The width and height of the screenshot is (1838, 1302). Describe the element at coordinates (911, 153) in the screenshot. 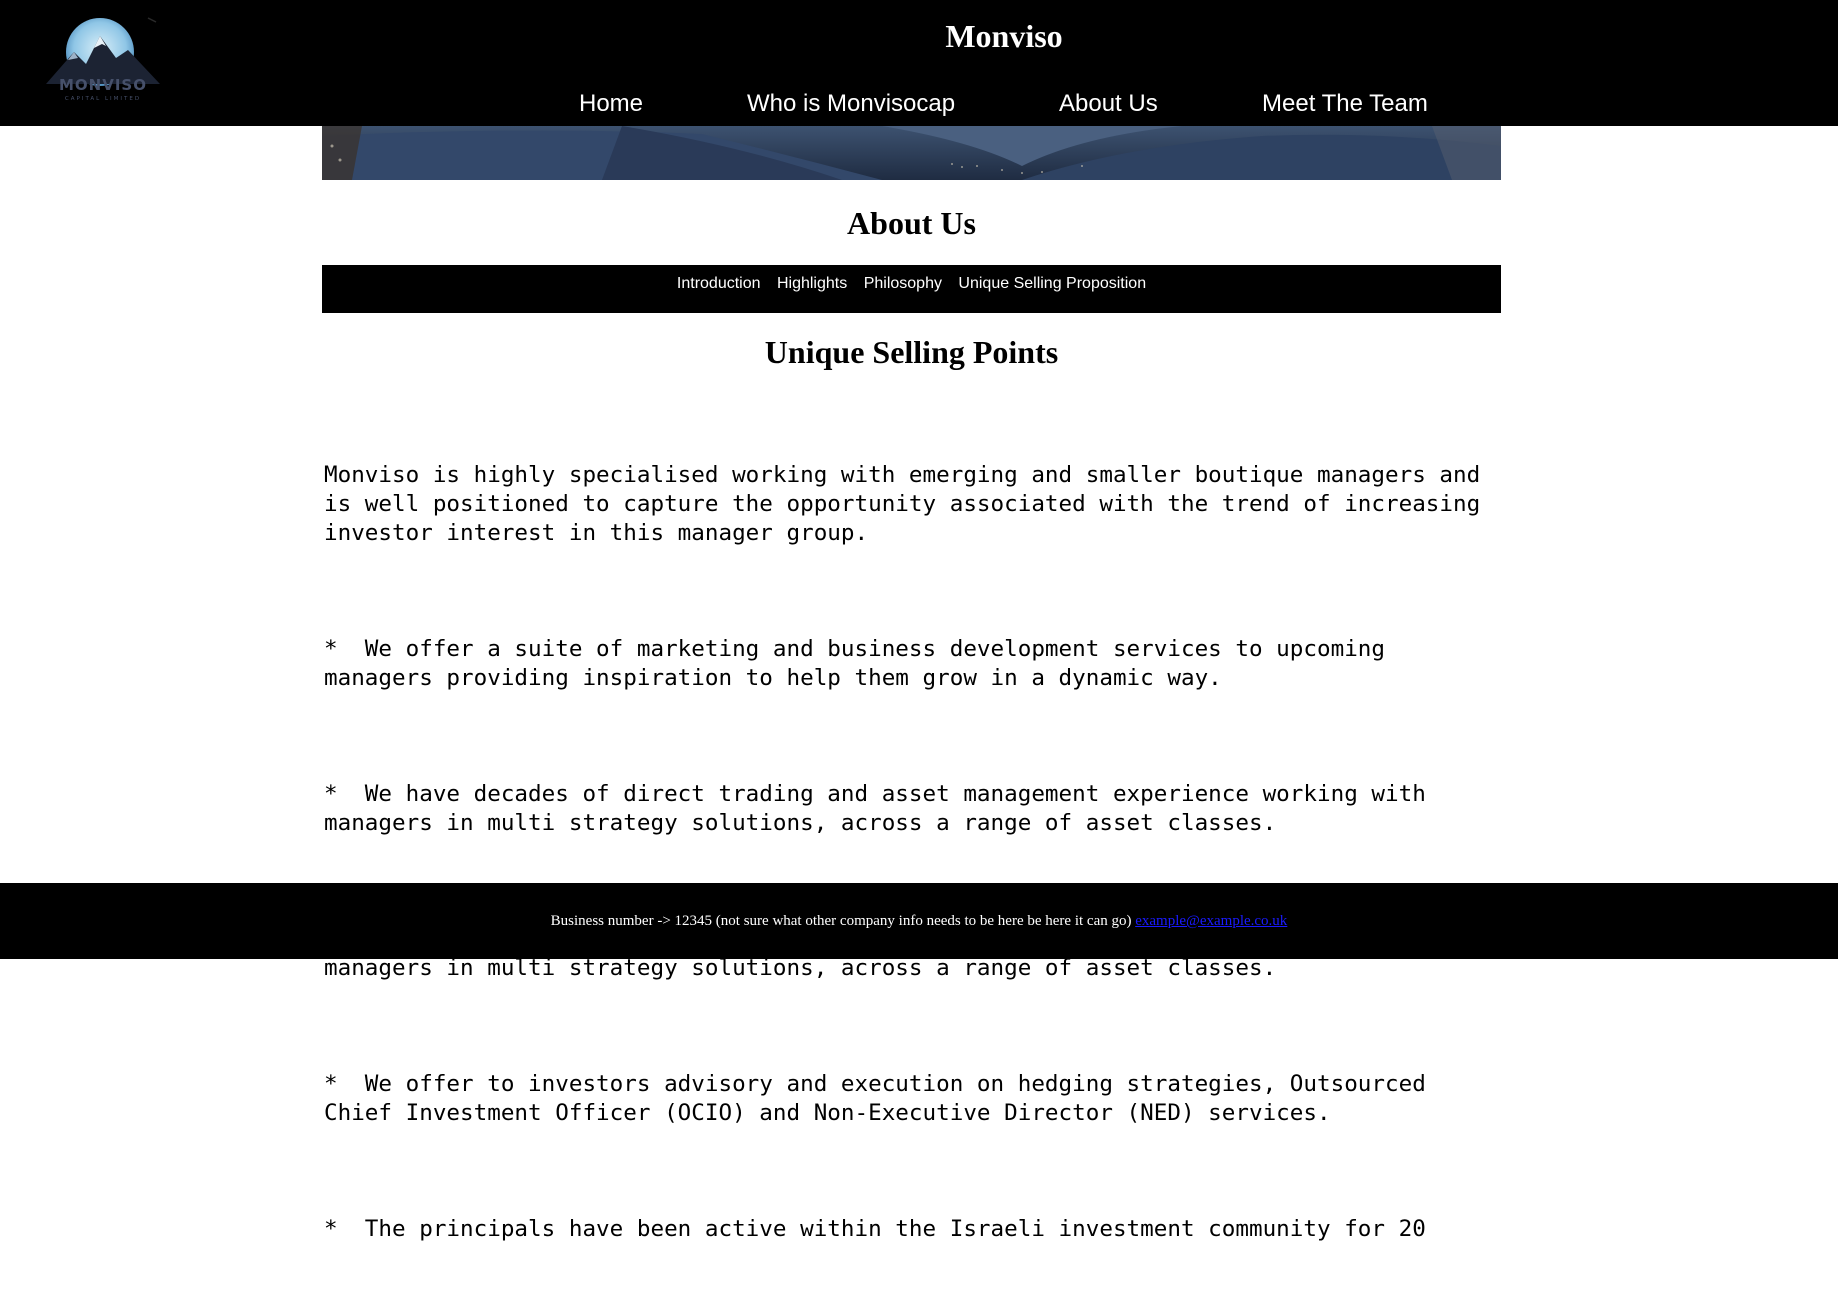

I see `mountain-banner-image` at that location.